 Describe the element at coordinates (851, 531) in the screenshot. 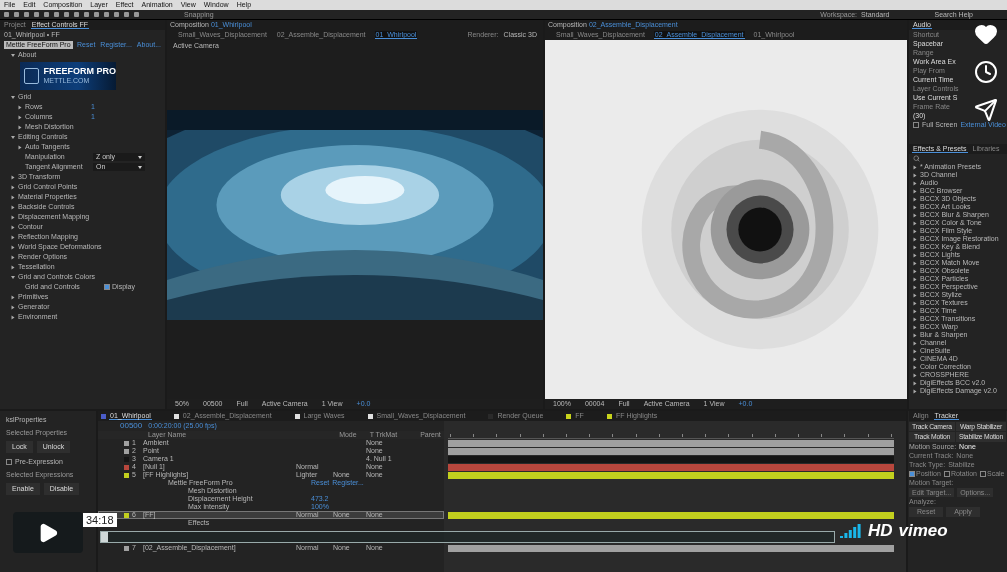

I see `signal-icon` at that location.